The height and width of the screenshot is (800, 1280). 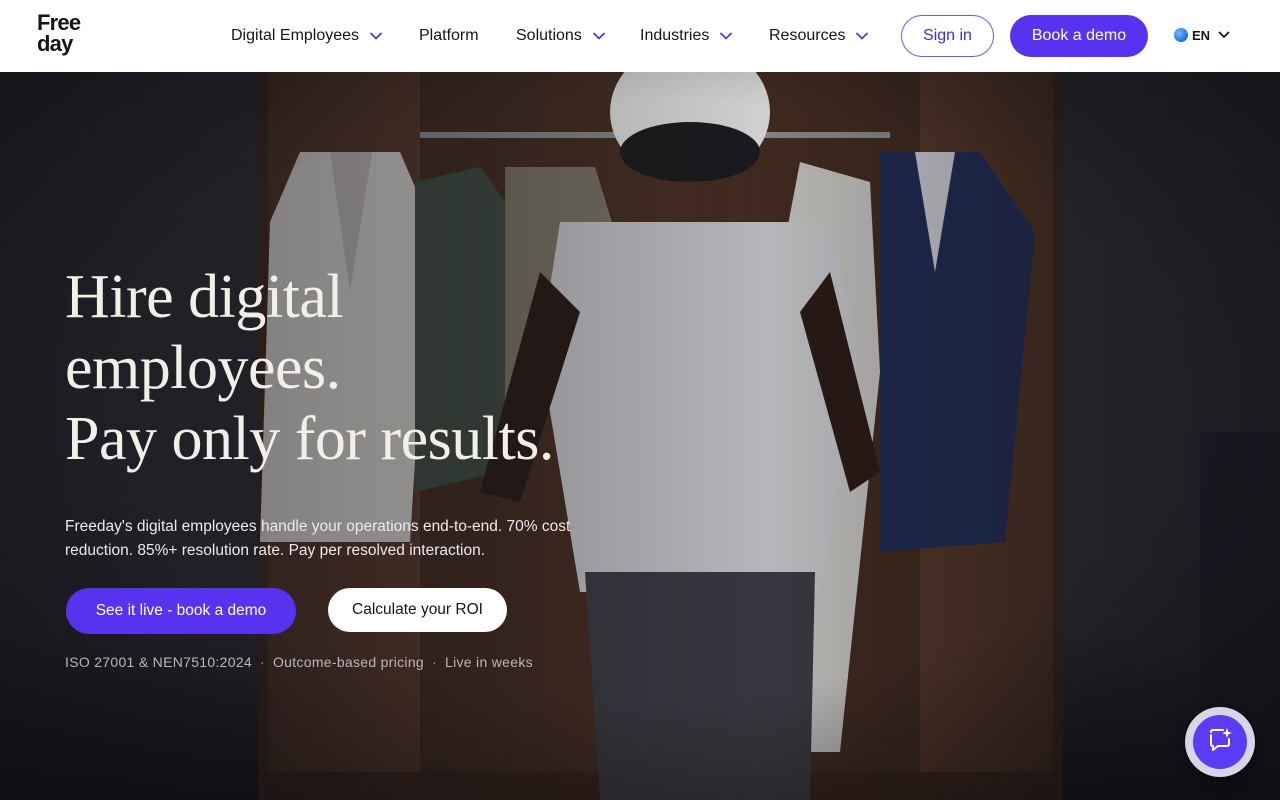 What do you see at coordinates (549, 35) in the screenshot?
I see `nav-item-label: Solutions` at bounding box center [549, 35].